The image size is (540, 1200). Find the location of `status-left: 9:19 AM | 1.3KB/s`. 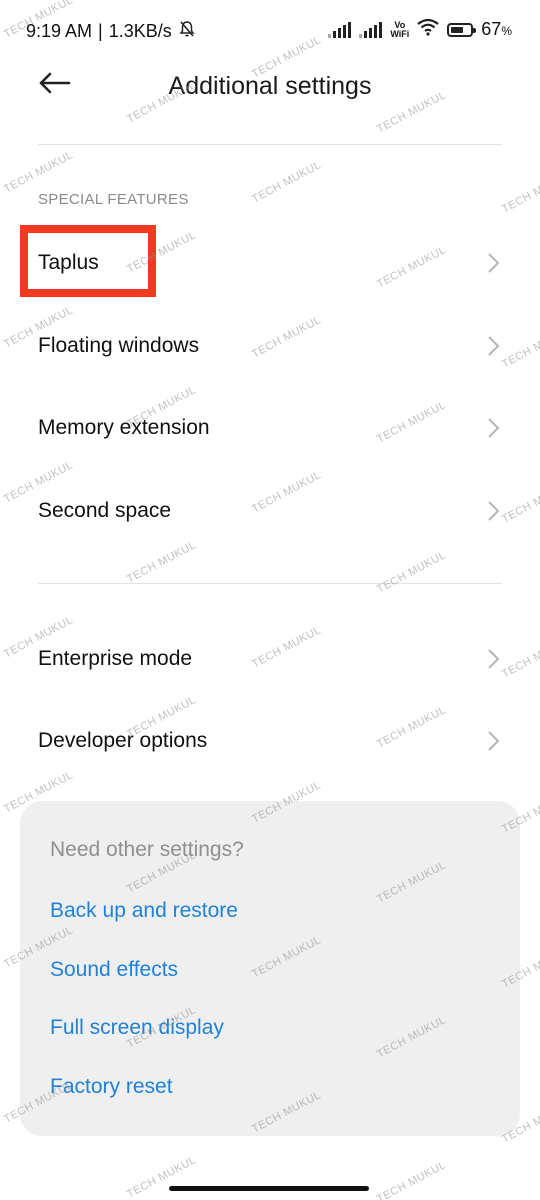

status-left: 9:19 AM | 1.3KB/s is located at coordinates (111, 31).